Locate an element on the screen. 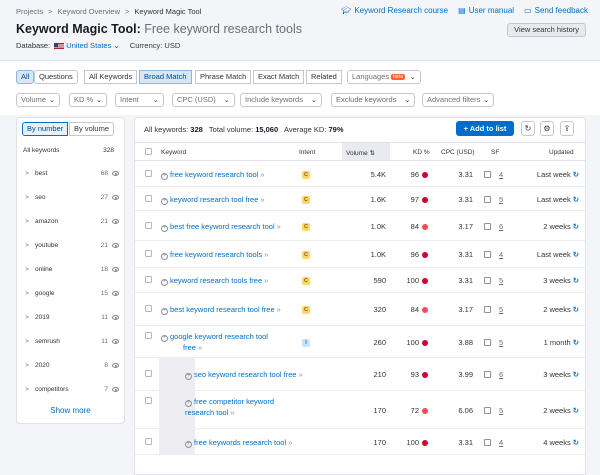  keyword-link: + best free keyword research tool» is located at coordinates (223, 226).